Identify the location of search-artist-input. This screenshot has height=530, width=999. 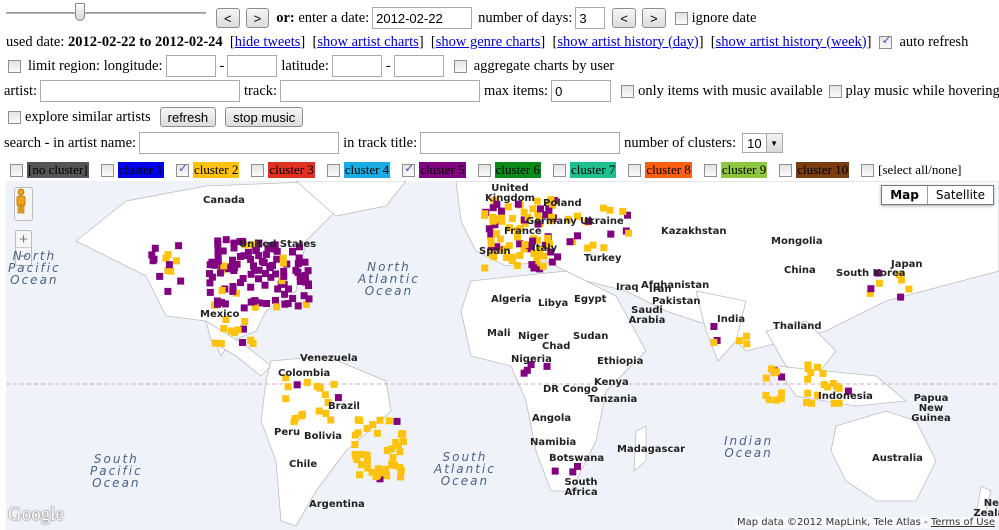
(239, 143).